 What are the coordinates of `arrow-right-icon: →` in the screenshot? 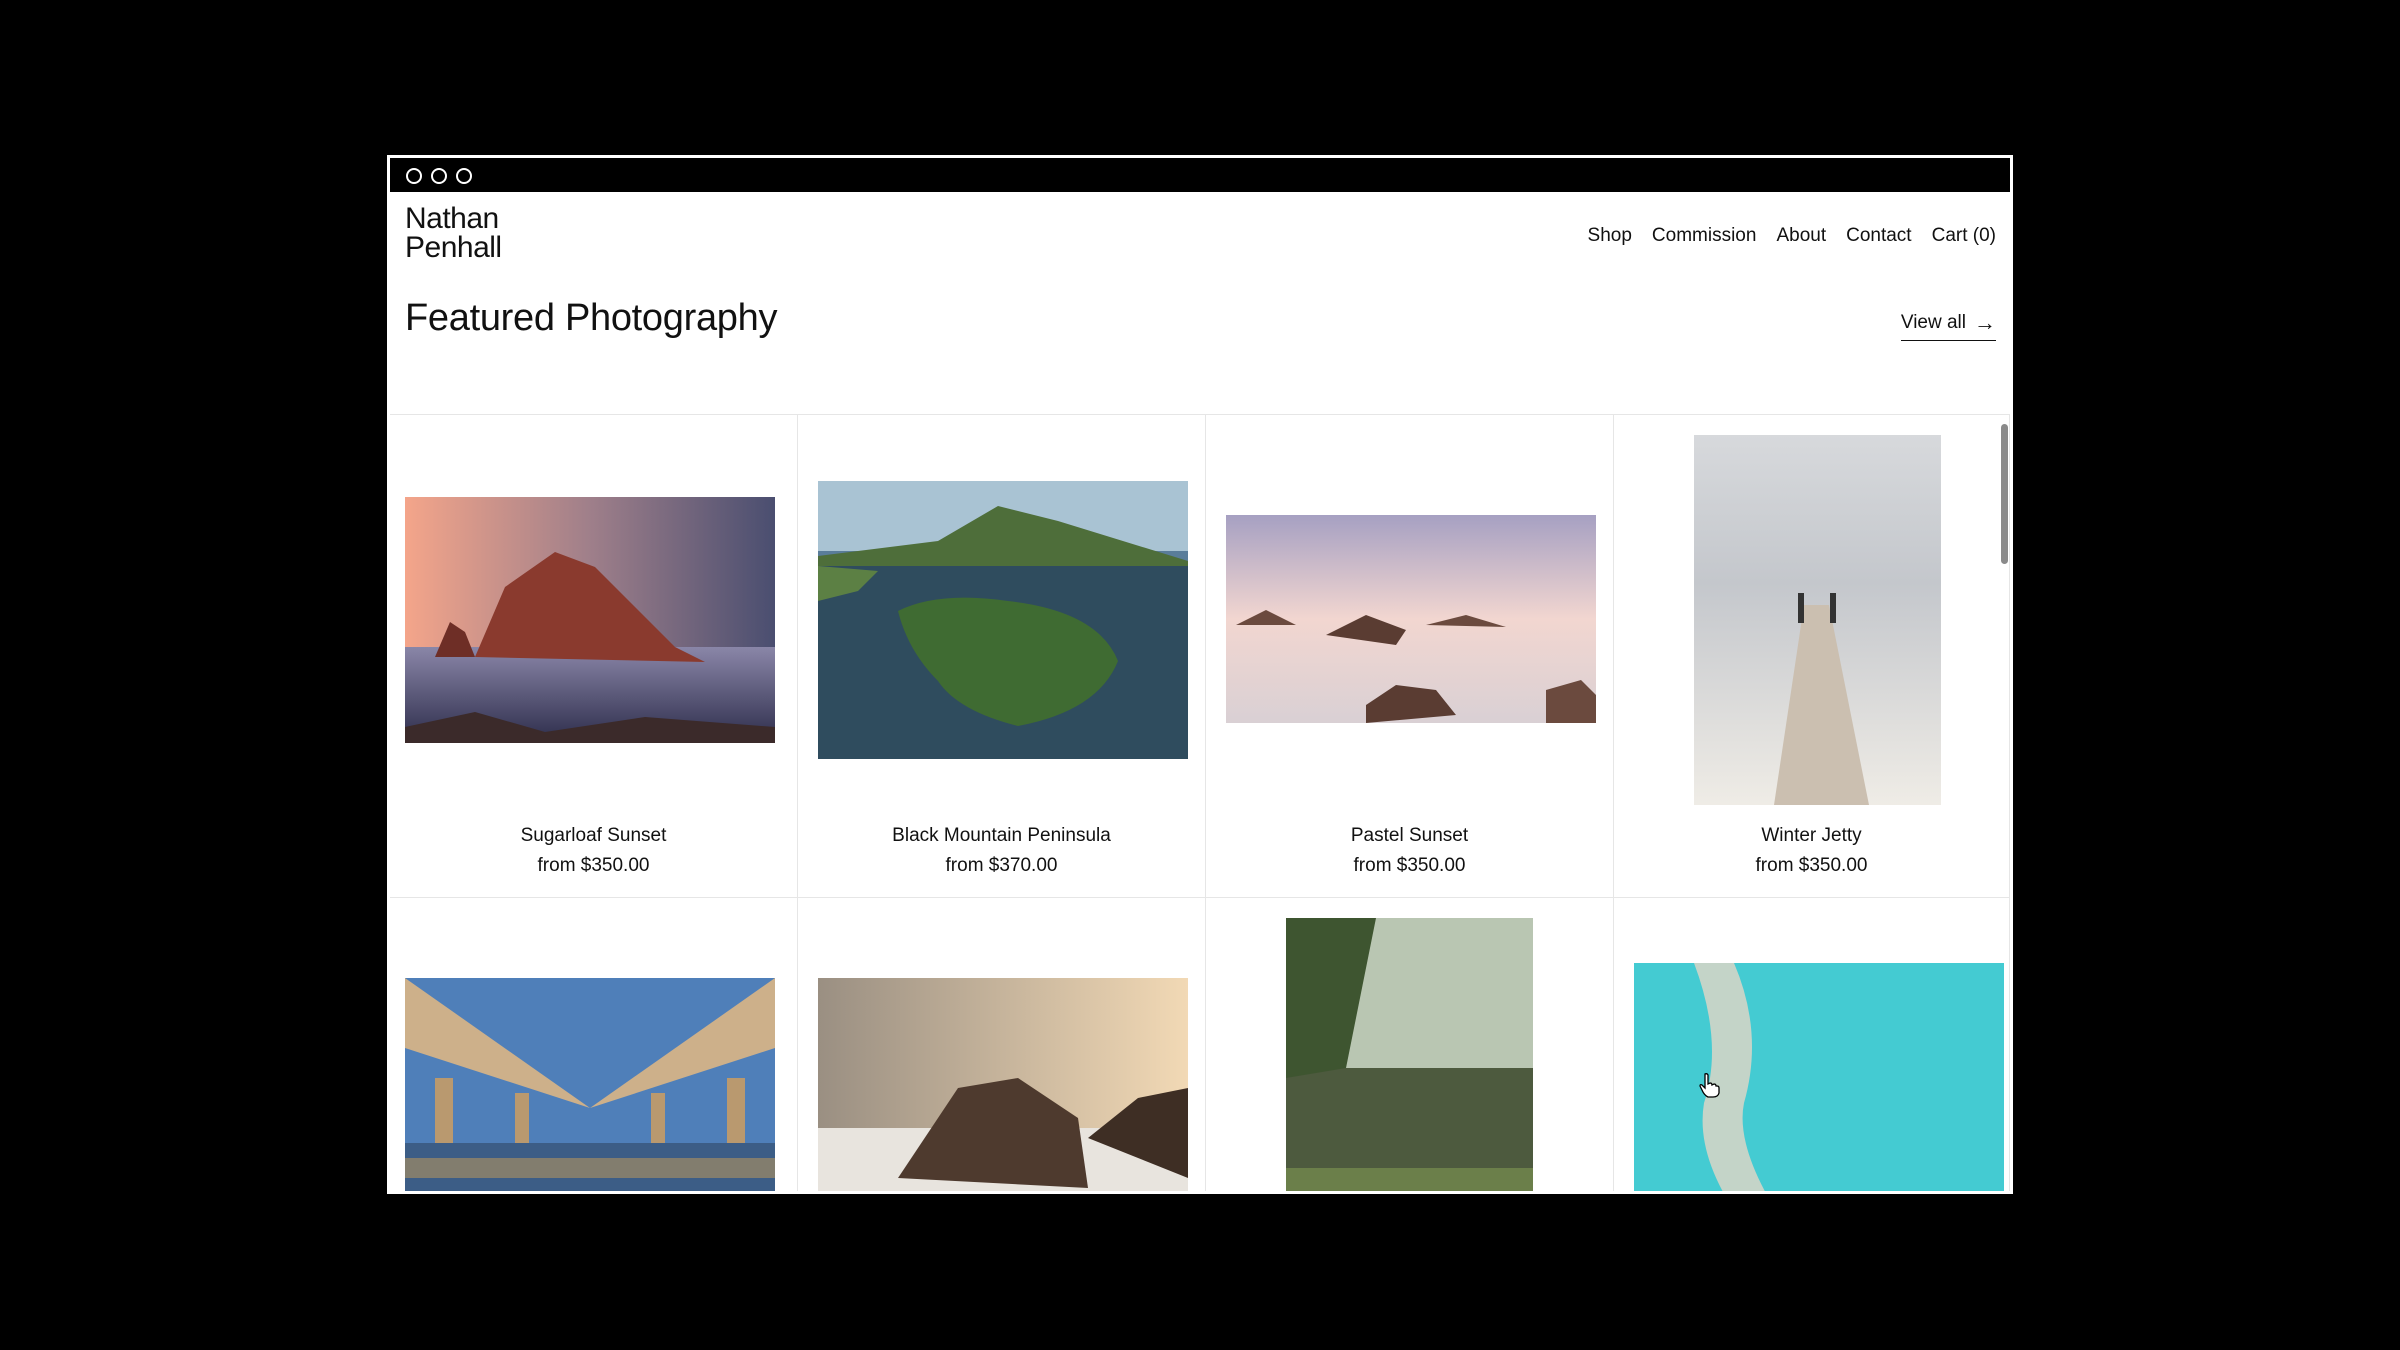 It's located at (1985, 322).